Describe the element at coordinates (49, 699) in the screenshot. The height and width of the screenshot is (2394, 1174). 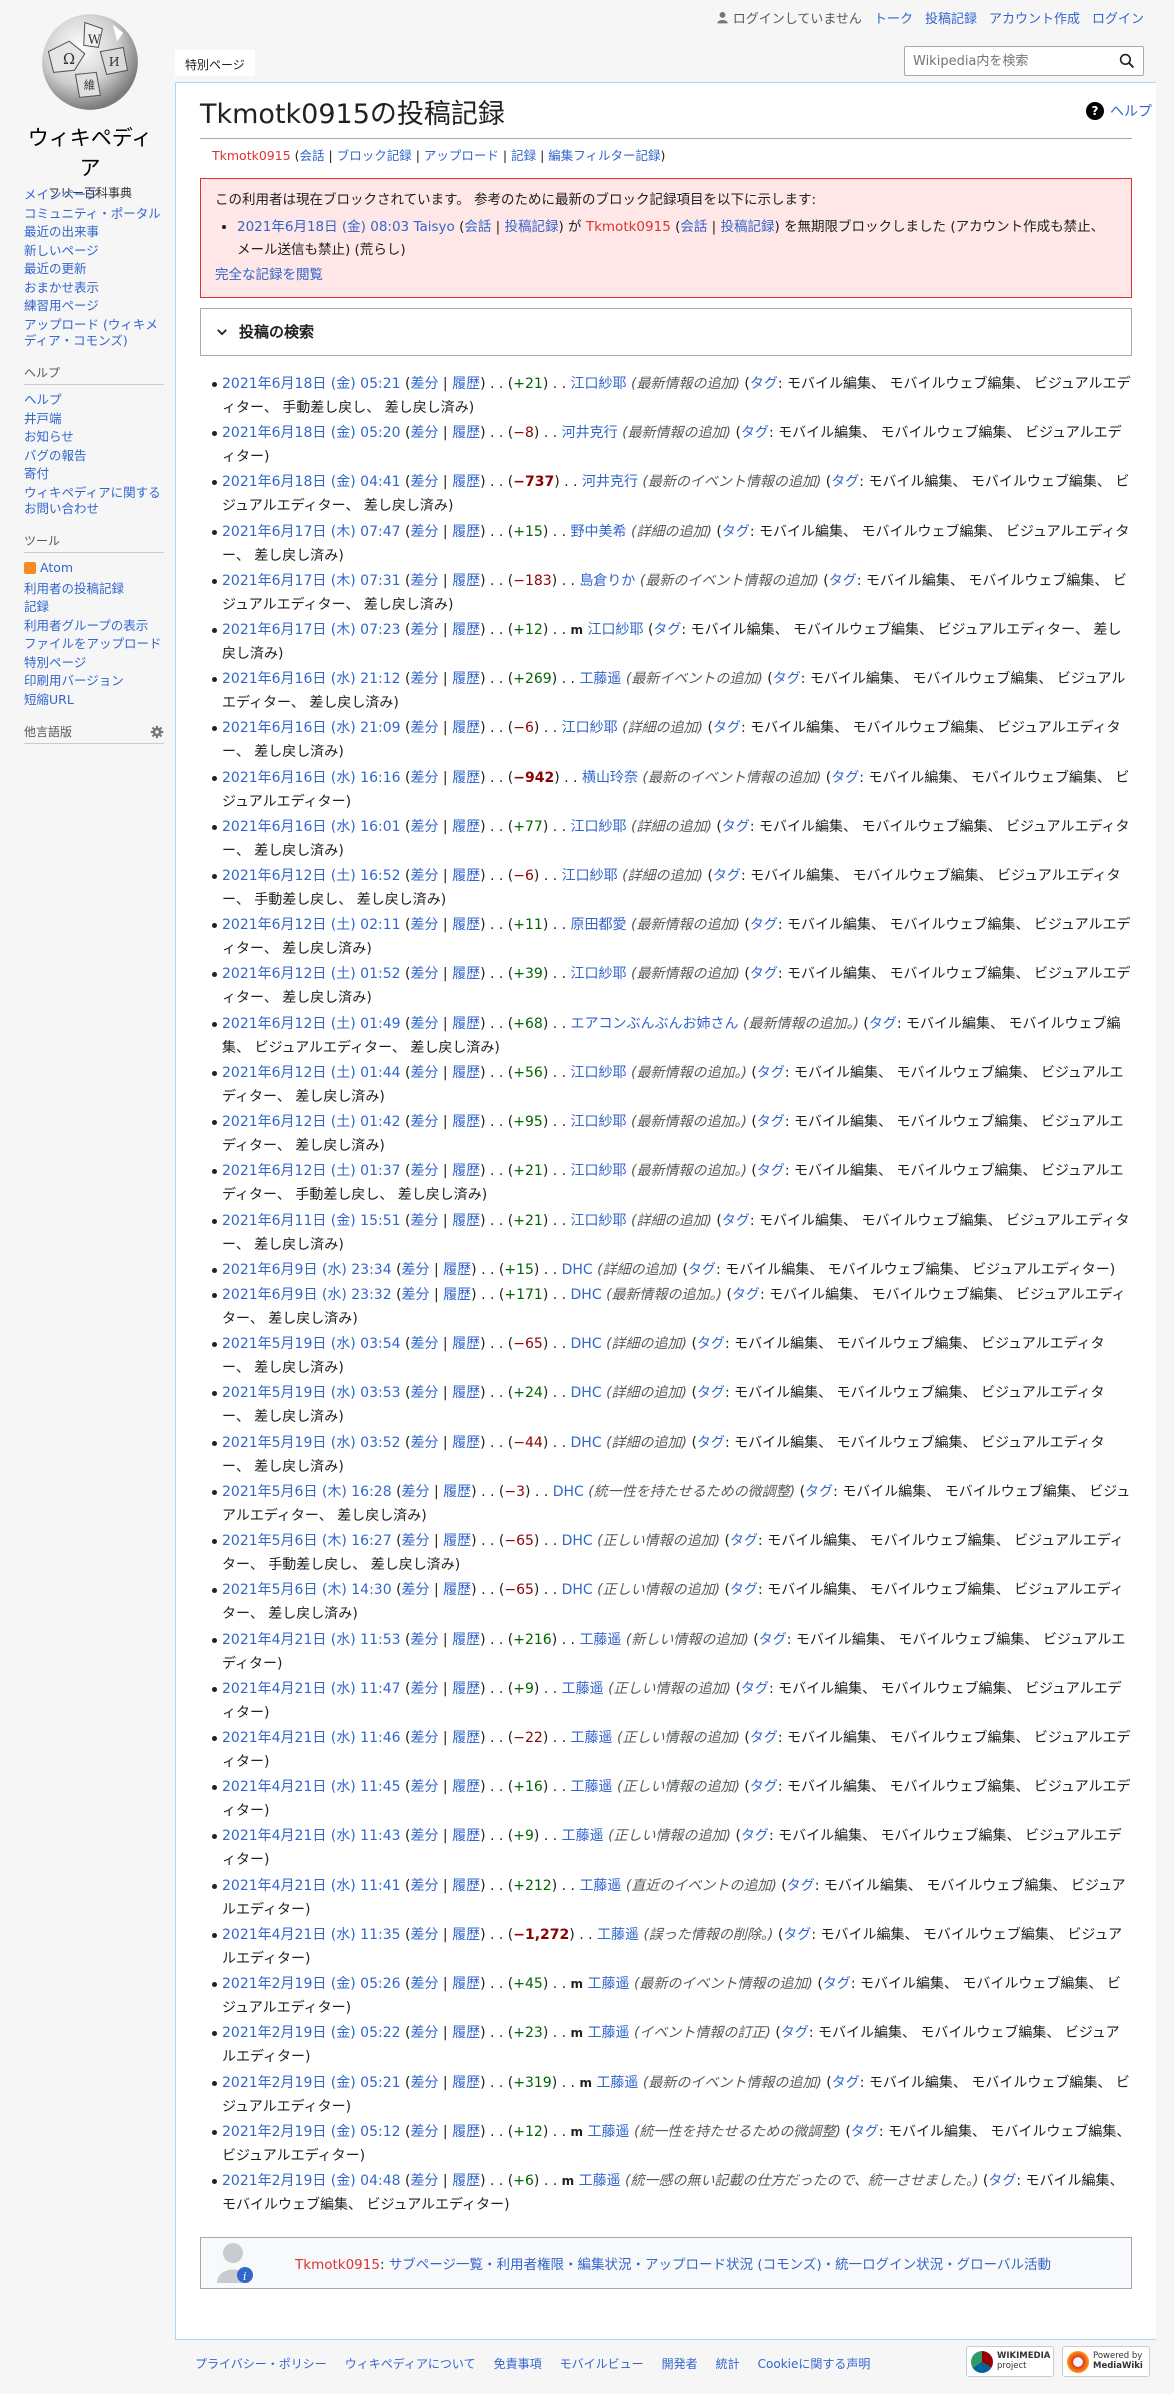
I see `sidebar-item-short-url: 短縮URL` at that location.